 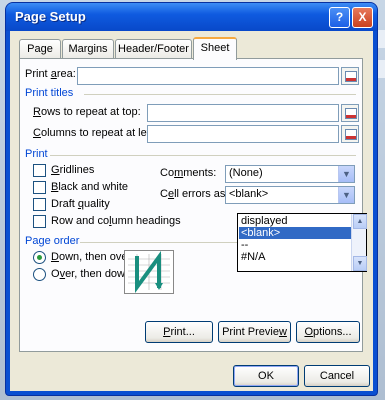 What do you see at coordinates (188, 173) in the screenshot?
I see `comments-label: Comments:` at bounding box center [188, 173].